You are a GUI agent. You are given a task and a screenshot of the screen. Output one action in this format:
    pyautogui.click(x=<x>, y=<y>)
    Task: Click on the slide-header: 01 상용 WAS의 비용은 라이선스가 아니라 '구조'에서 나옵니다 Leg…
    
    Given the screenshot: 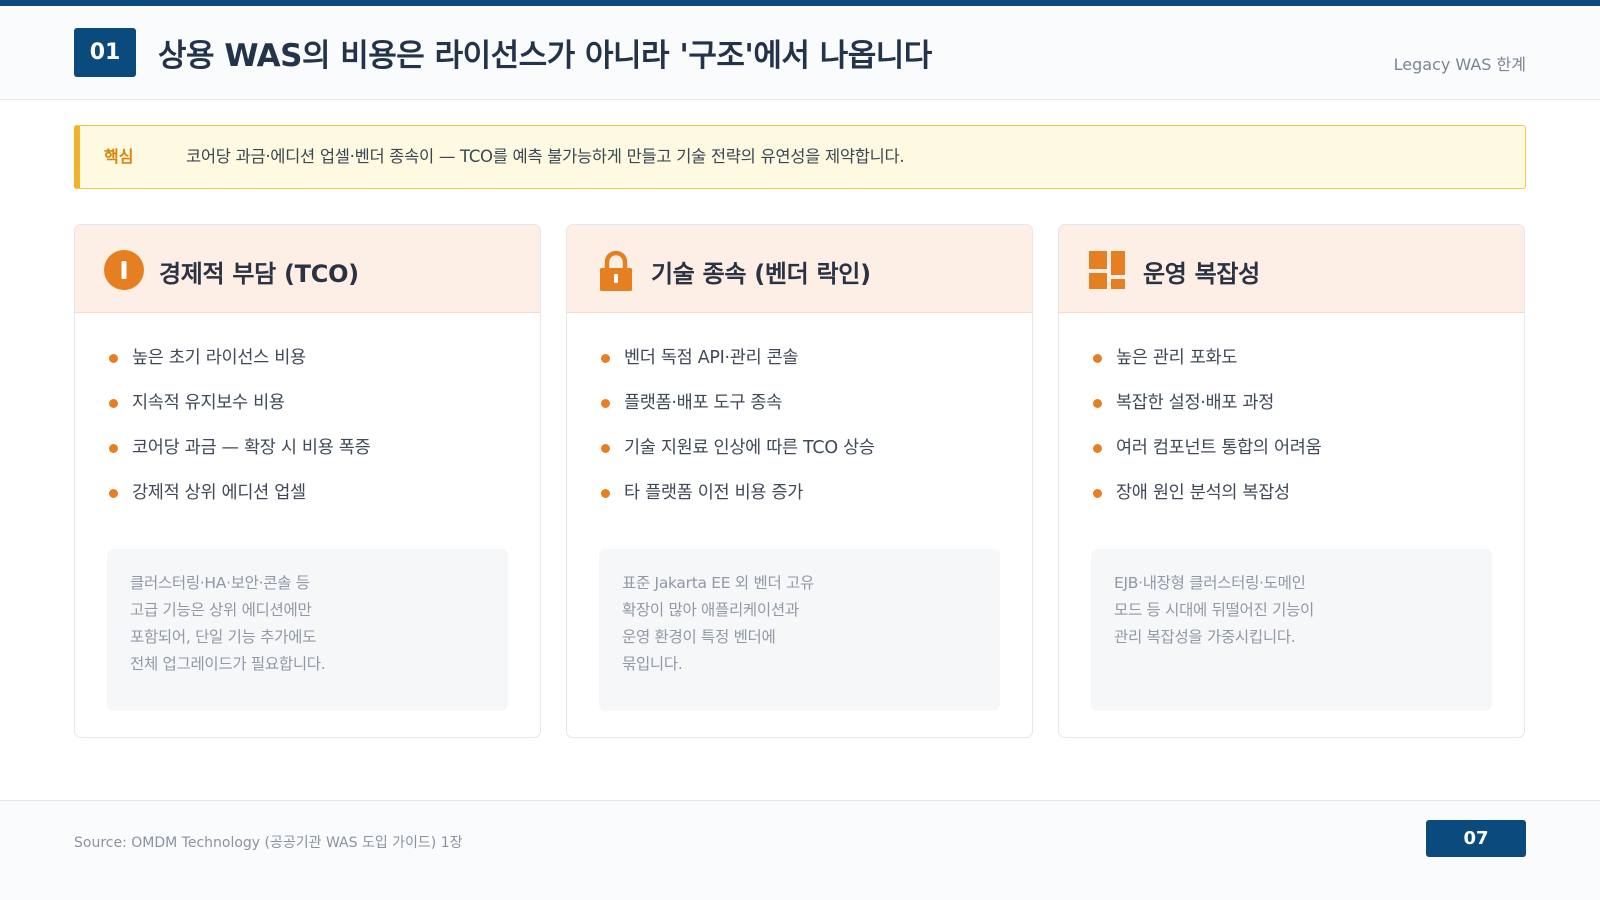 What is the action you would take?
    pyautogui.click(x=800, y=53)
    